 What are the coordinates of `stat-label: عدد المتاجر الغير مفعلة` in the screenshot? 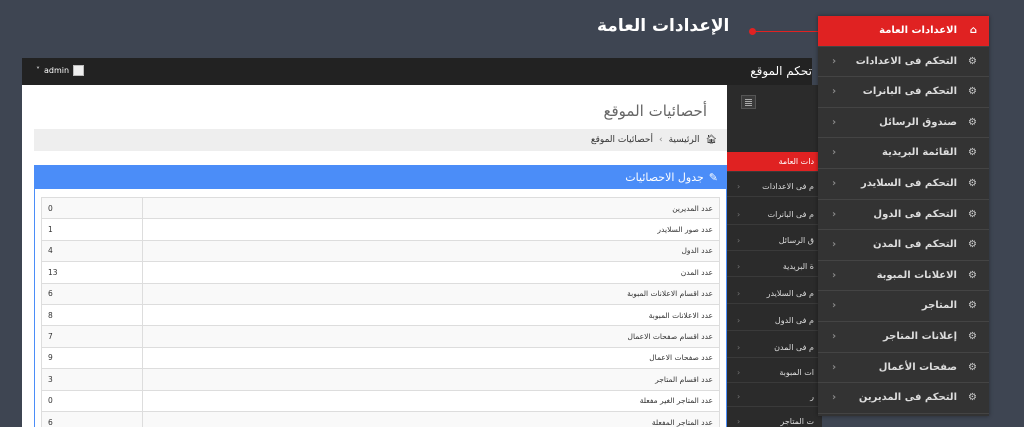 It's located at (431, 400).